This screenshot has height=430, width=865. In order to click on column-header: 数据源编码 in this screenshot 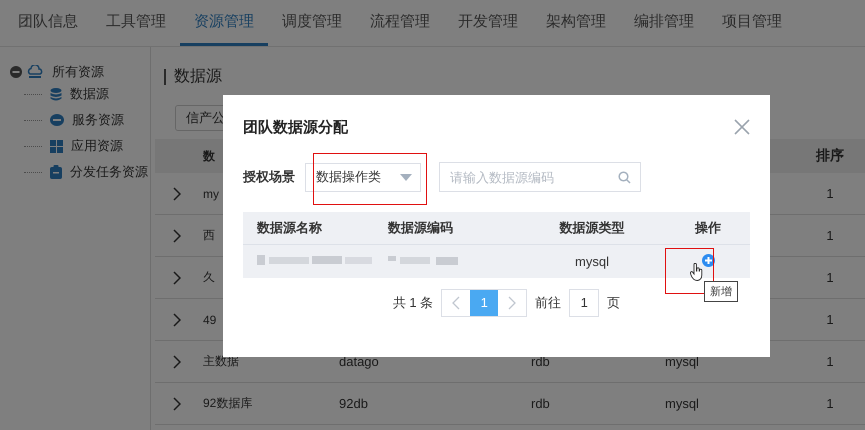, I will do `click(420, 227)`.